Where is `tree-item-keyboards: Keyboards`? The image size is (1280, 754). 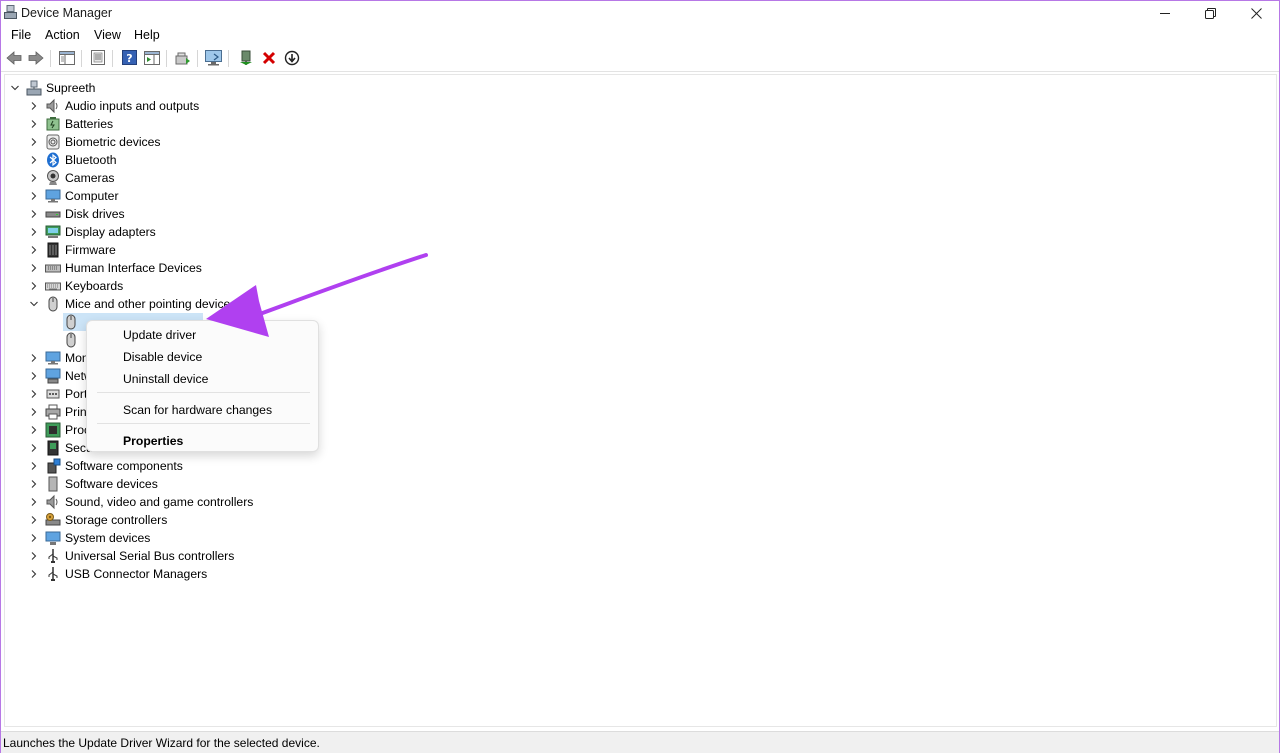
tree-item-keyboards: Keyboards is located at coordinates (75, 286).